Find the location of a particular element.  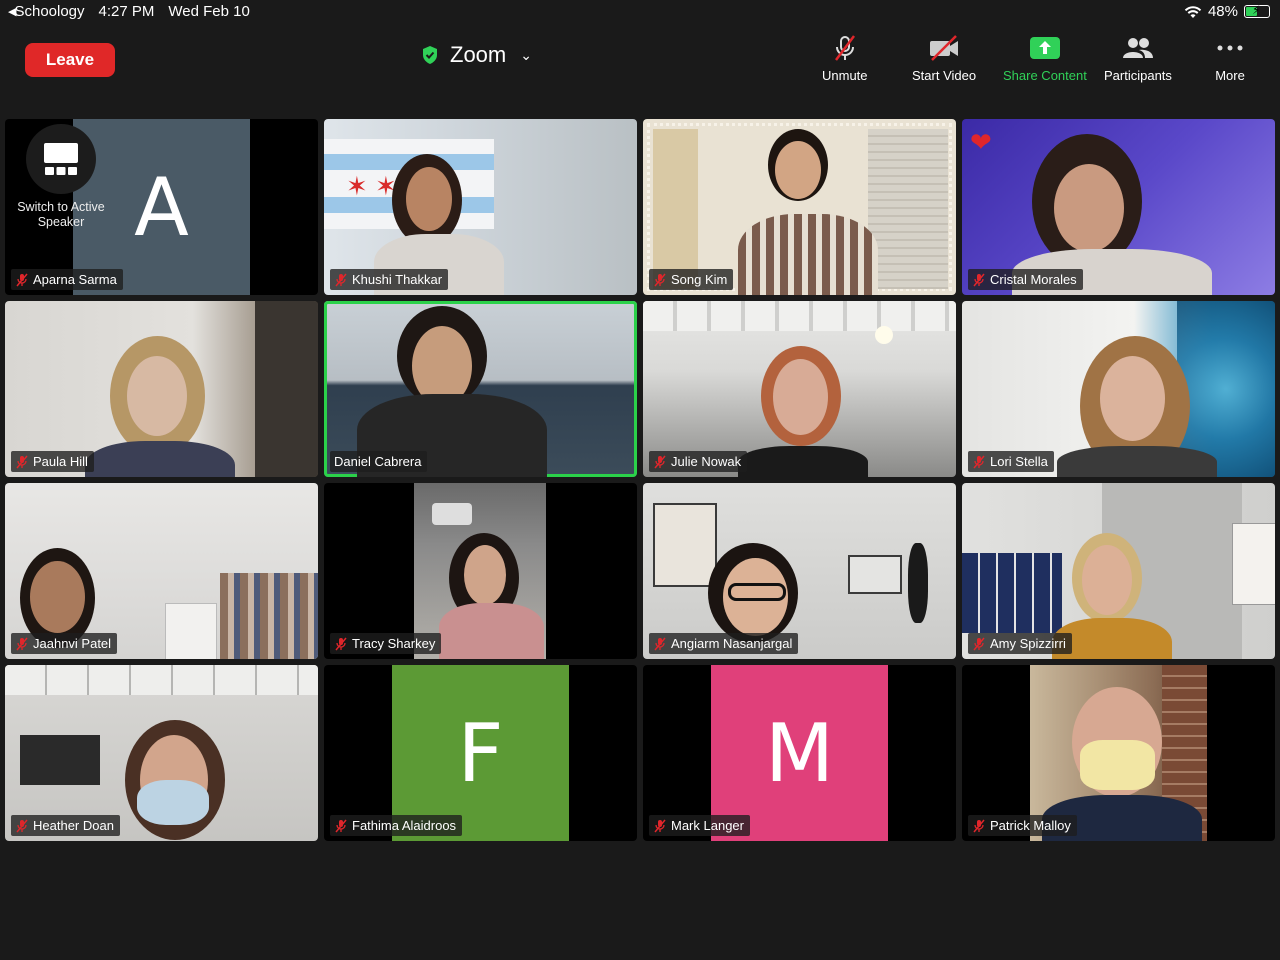

status-bar: ◀ Schoology 4:27 PM Wed Feb 10 48% ⚡ is located at coordinates (640, 12).